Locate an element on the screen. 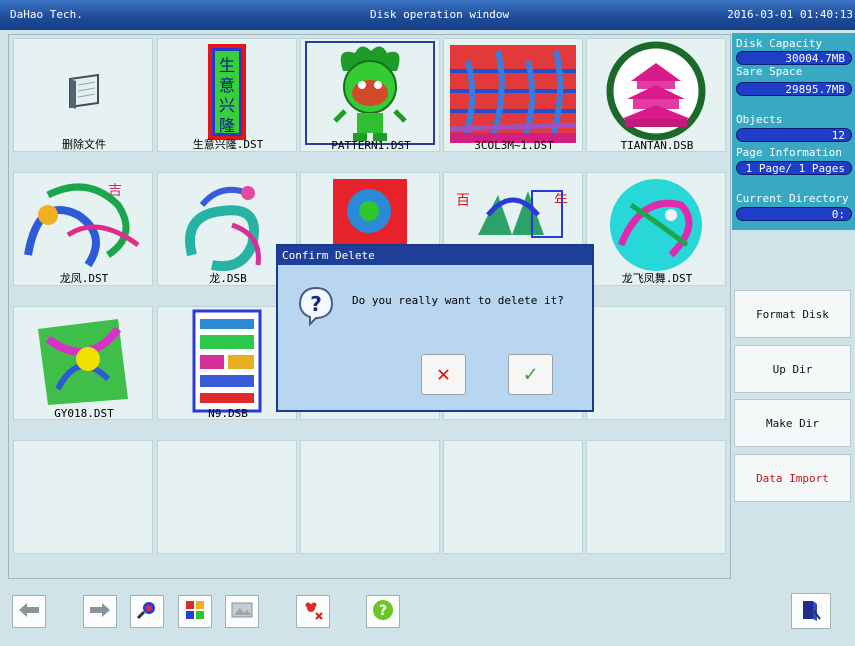 The image size is (855, 646). spare-space-value: 29895.7MB is located at coordinates (794, 89).